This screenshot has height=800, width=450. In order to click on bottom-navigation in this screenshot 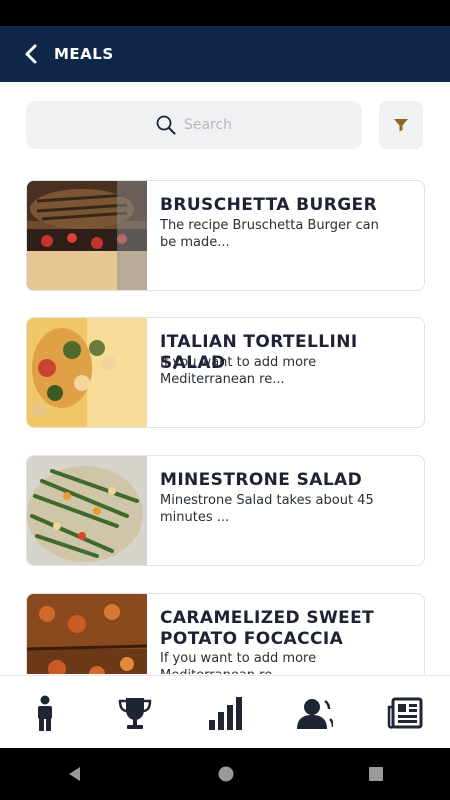, I will do `click(225, 712)`.